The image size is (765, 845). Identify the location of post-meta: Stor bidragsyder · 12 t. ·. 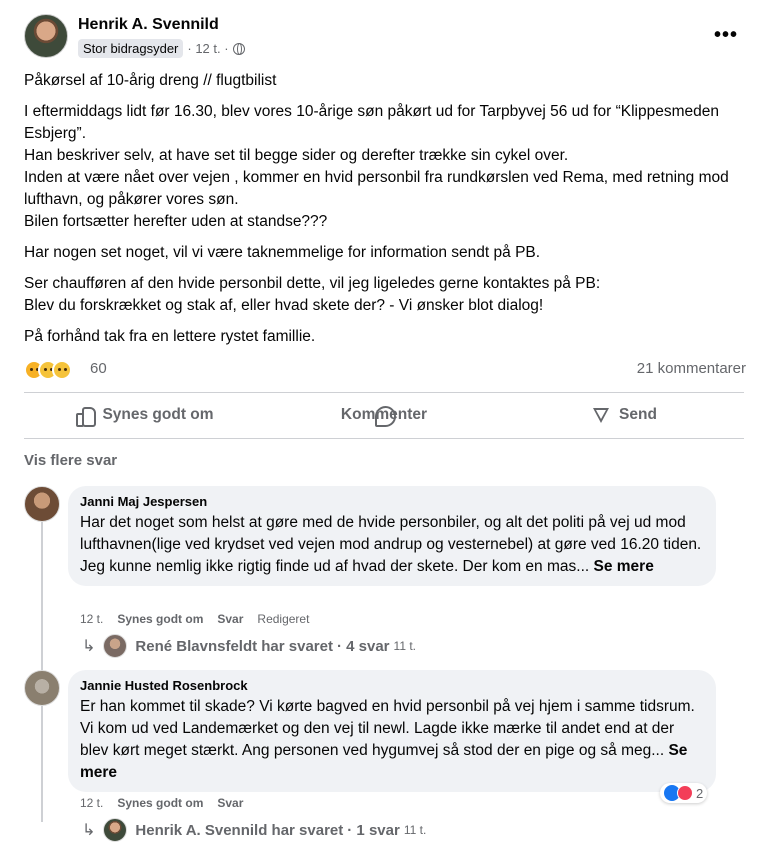
(161, 48).